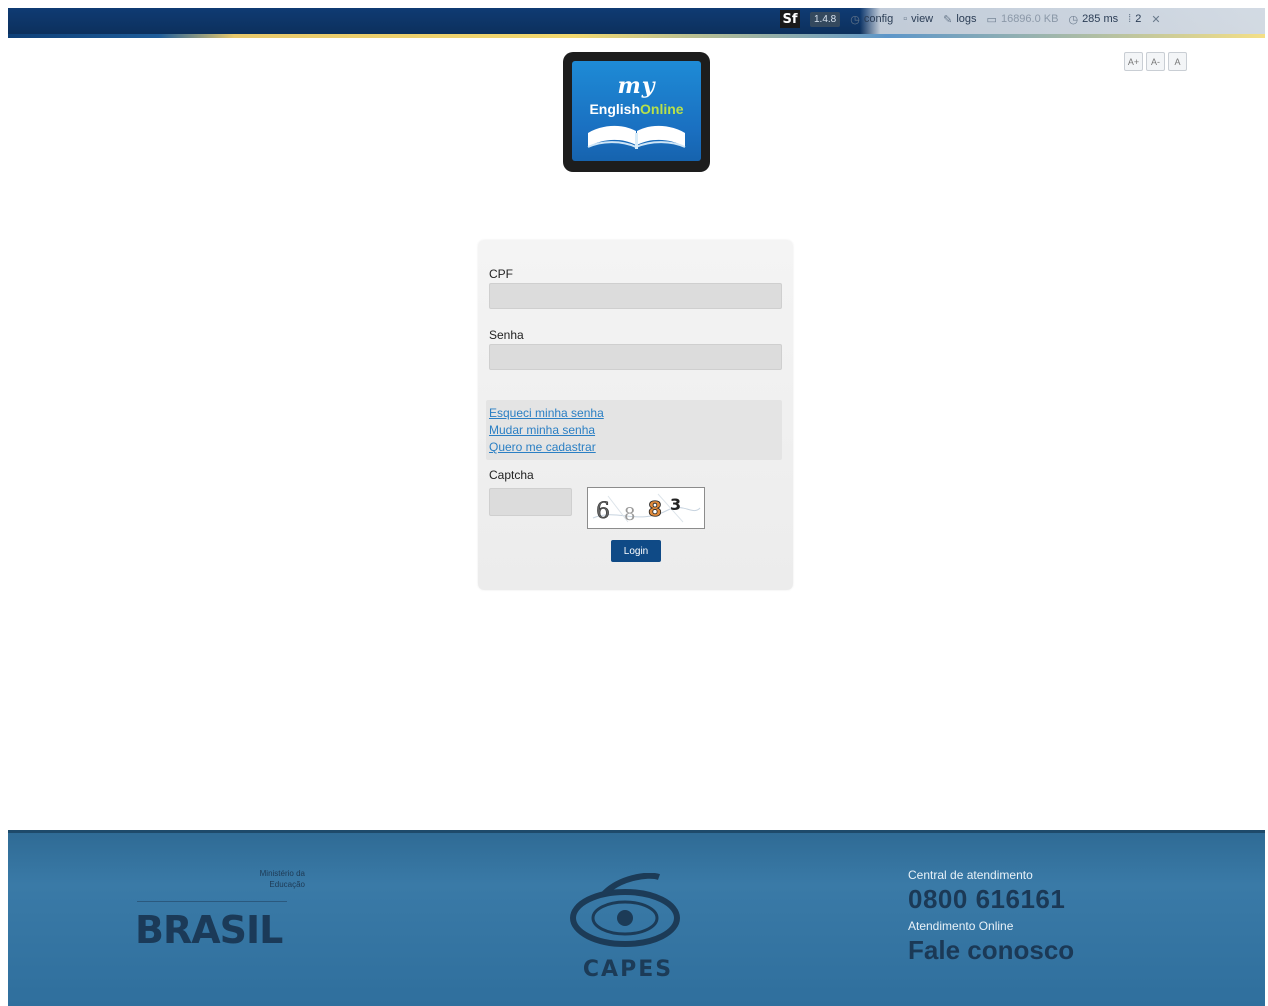 This screenshot has width=1268, height=1006. I want to click on phone-number: 0800 616161, so click(987, 899).